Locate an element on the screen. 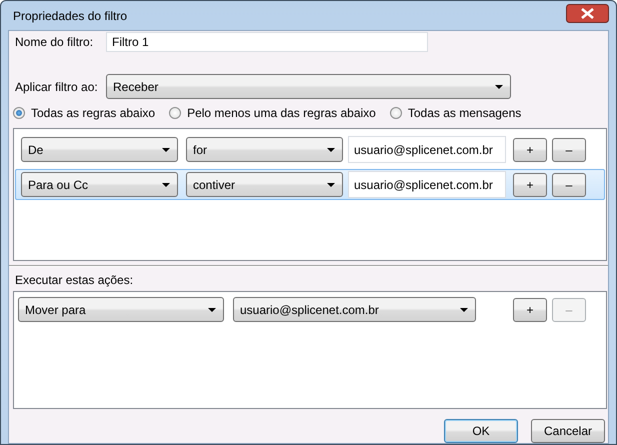 The image size is (617, 445). filter-name-field: Filtro 1 is located at coordinates (267, 42).